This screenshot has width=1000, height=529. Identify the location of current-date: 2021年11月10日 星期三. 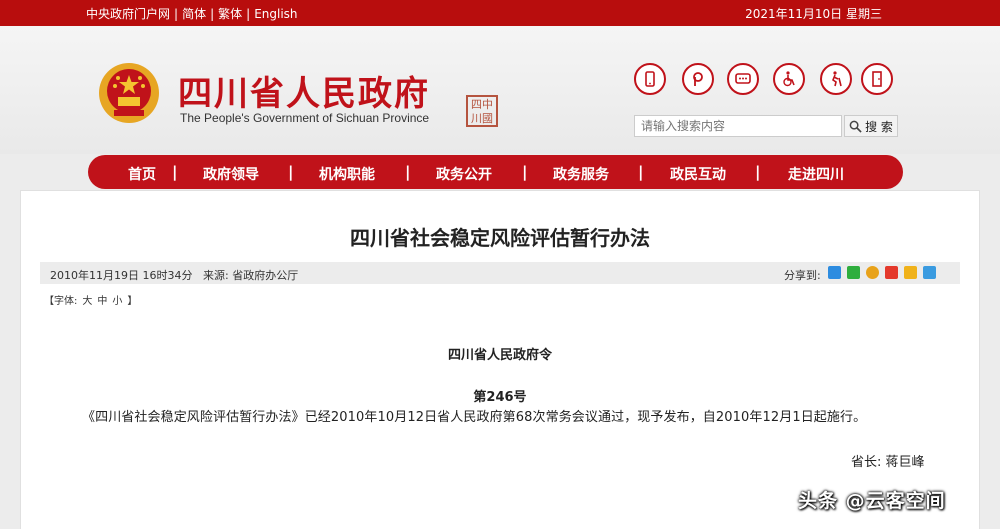
(813, 14).